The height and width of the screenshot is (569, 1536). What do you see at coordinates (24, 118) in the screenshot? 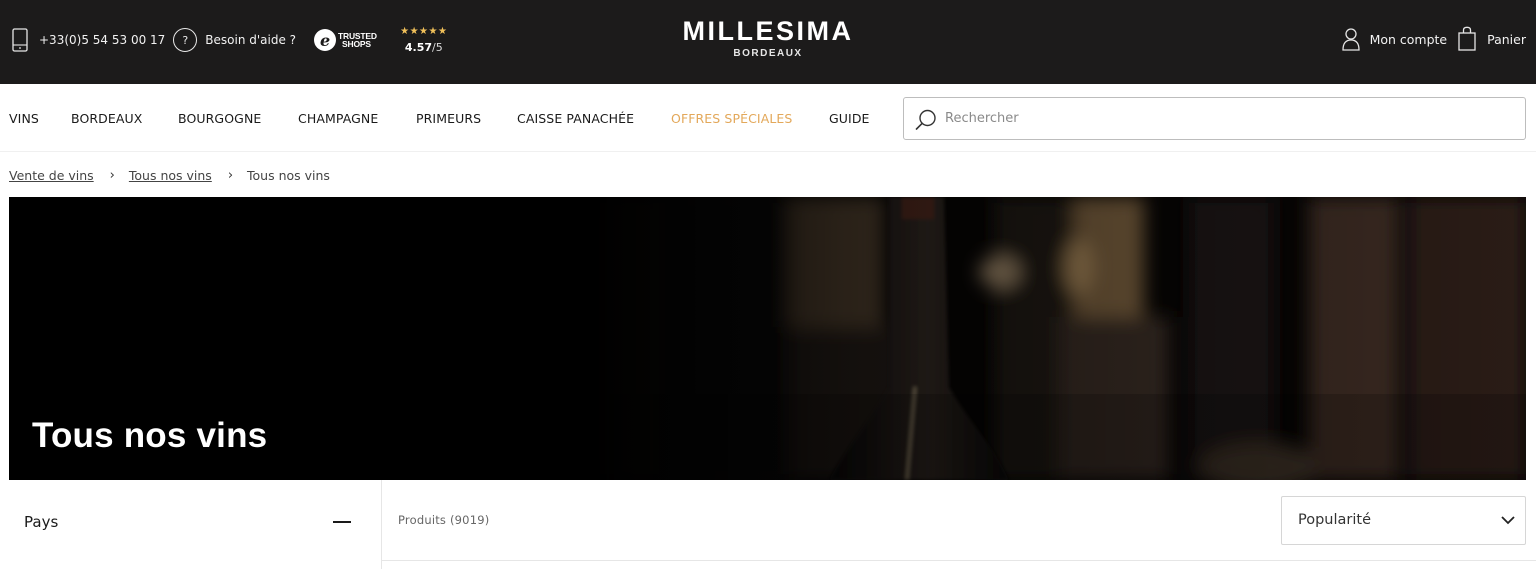
I see `nav-item-vins: VINS` at bounding box center [24, 118].